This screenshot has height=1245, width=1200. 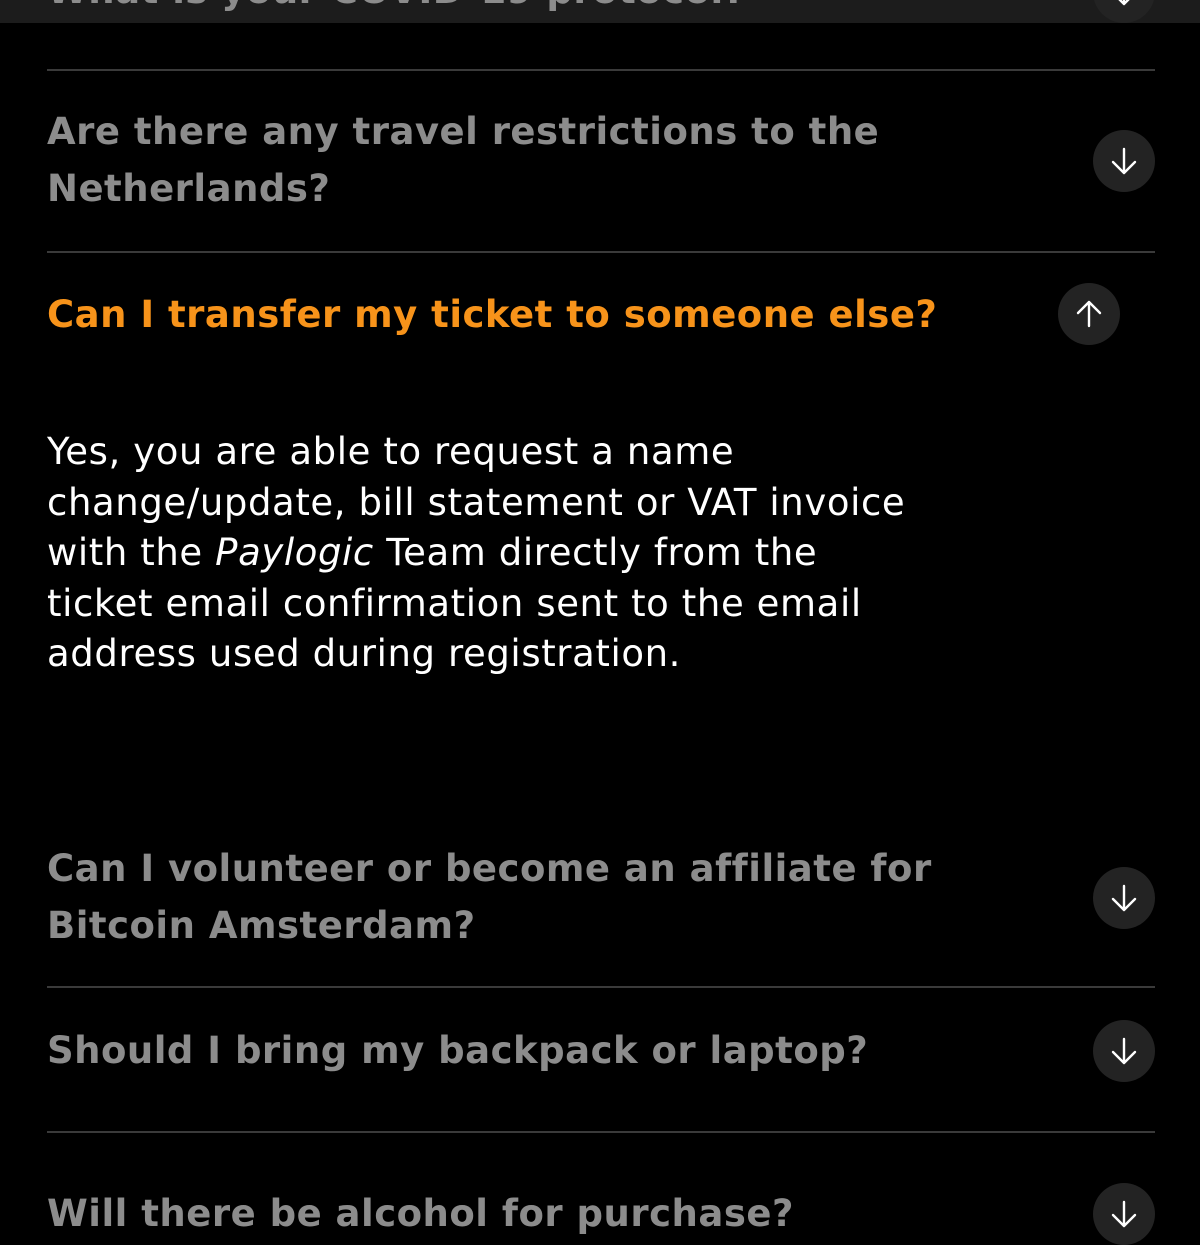 I want to click on faq-question-backpack: Should I bring my backpack or laptop?, so click(x=601, y=1050).